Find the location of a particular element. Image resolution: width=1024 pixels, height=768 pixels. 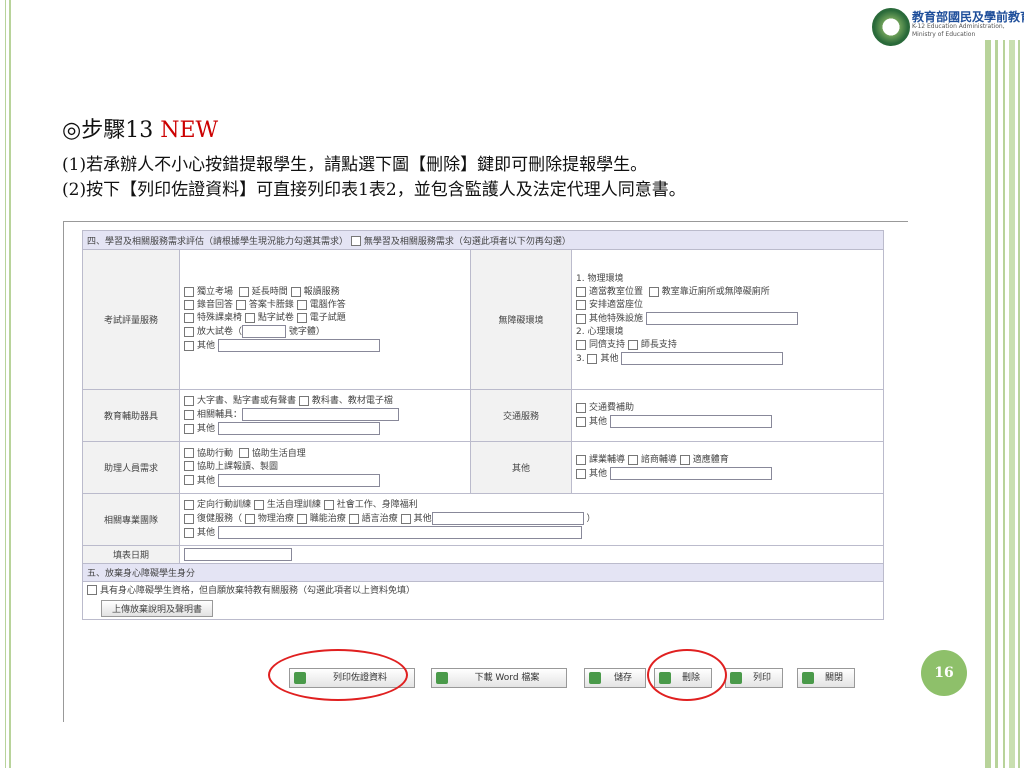

logo-subtitle-line2: Ministry of Education is located at coordinates (944, 34).